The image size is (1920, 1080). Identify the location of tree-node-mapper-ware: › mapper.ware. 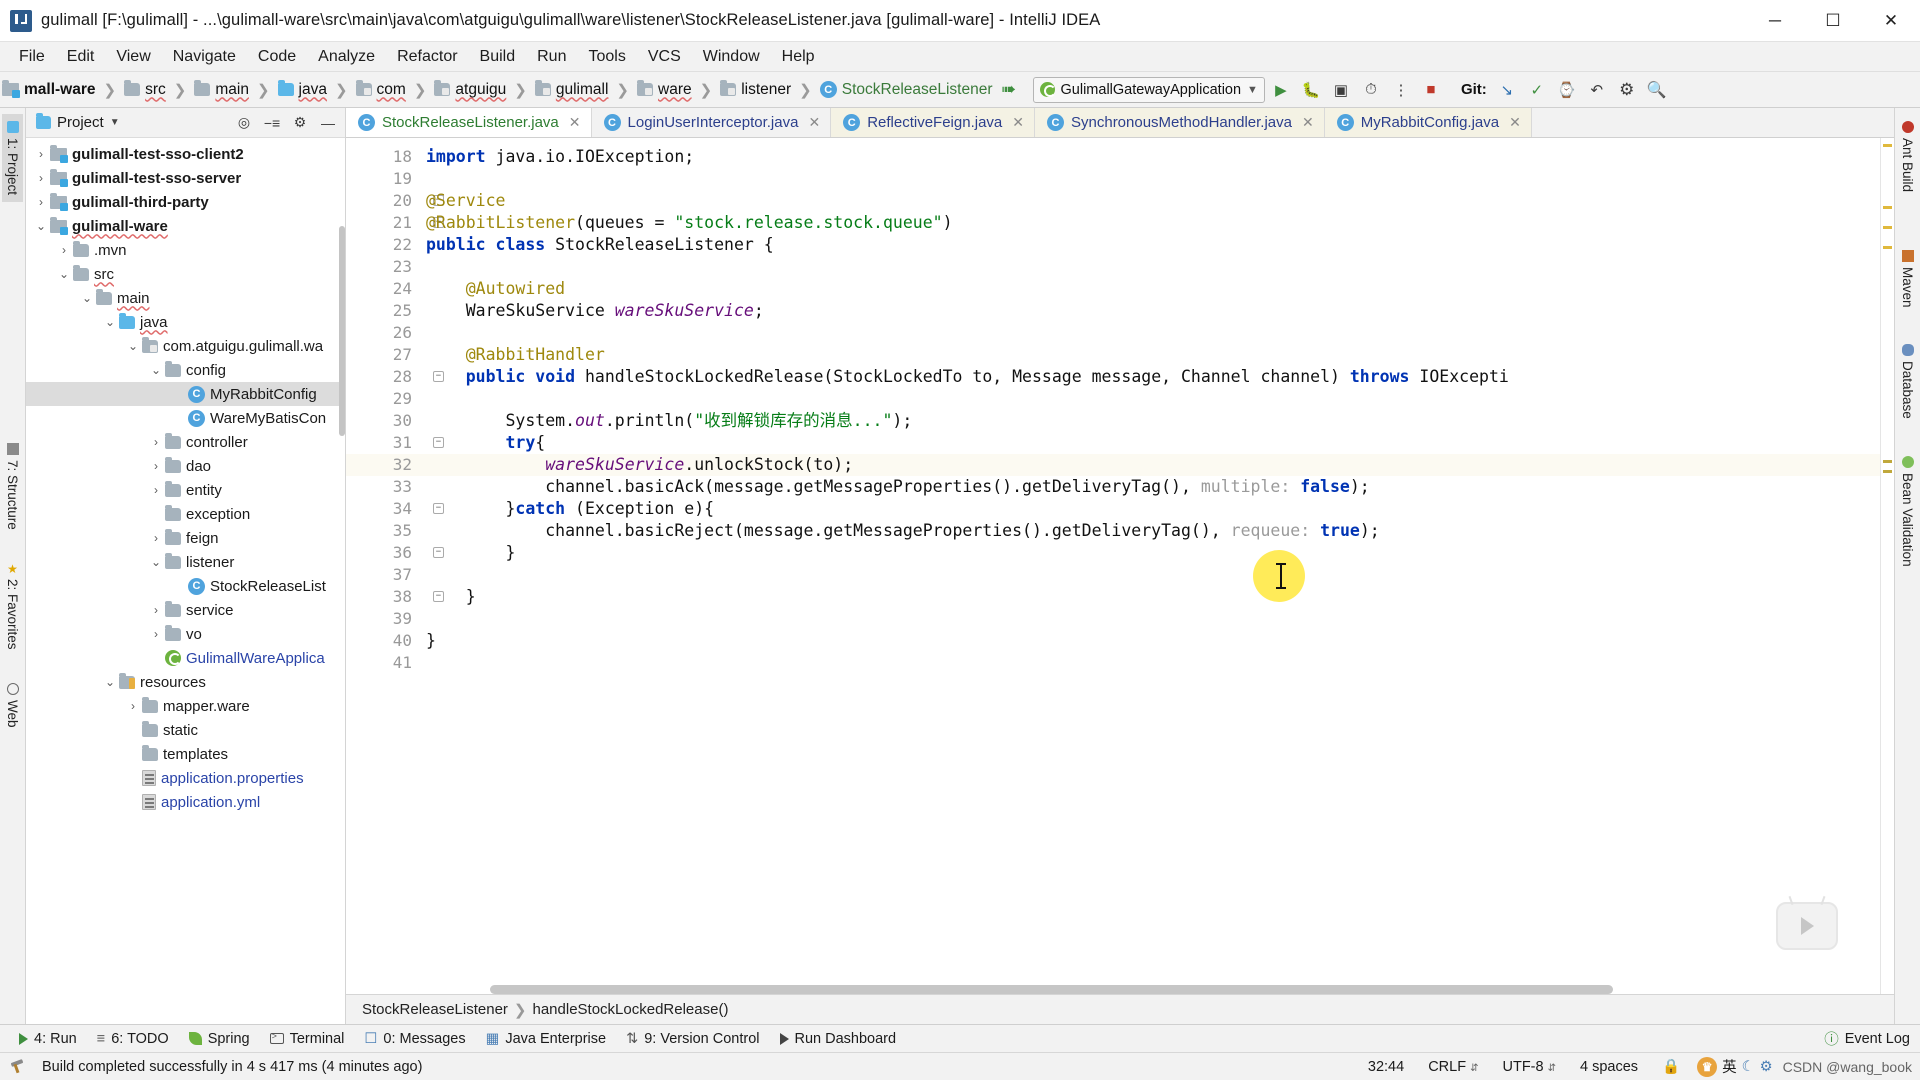
(185, 706).